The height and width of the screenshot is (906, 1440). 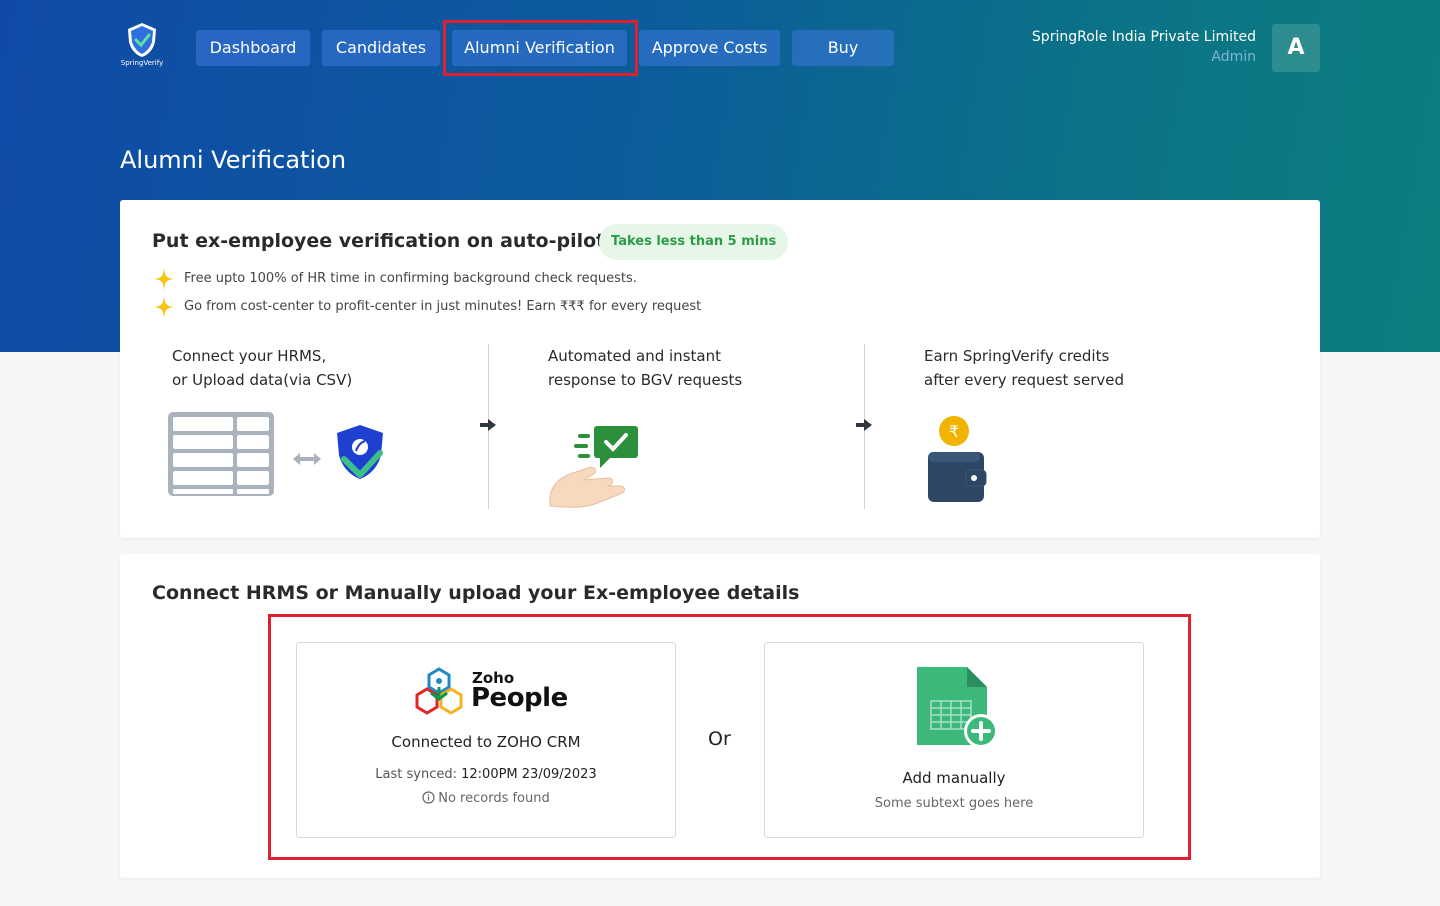 I want to click on spreadsheet-add-icon, so click(x=957, y=707).